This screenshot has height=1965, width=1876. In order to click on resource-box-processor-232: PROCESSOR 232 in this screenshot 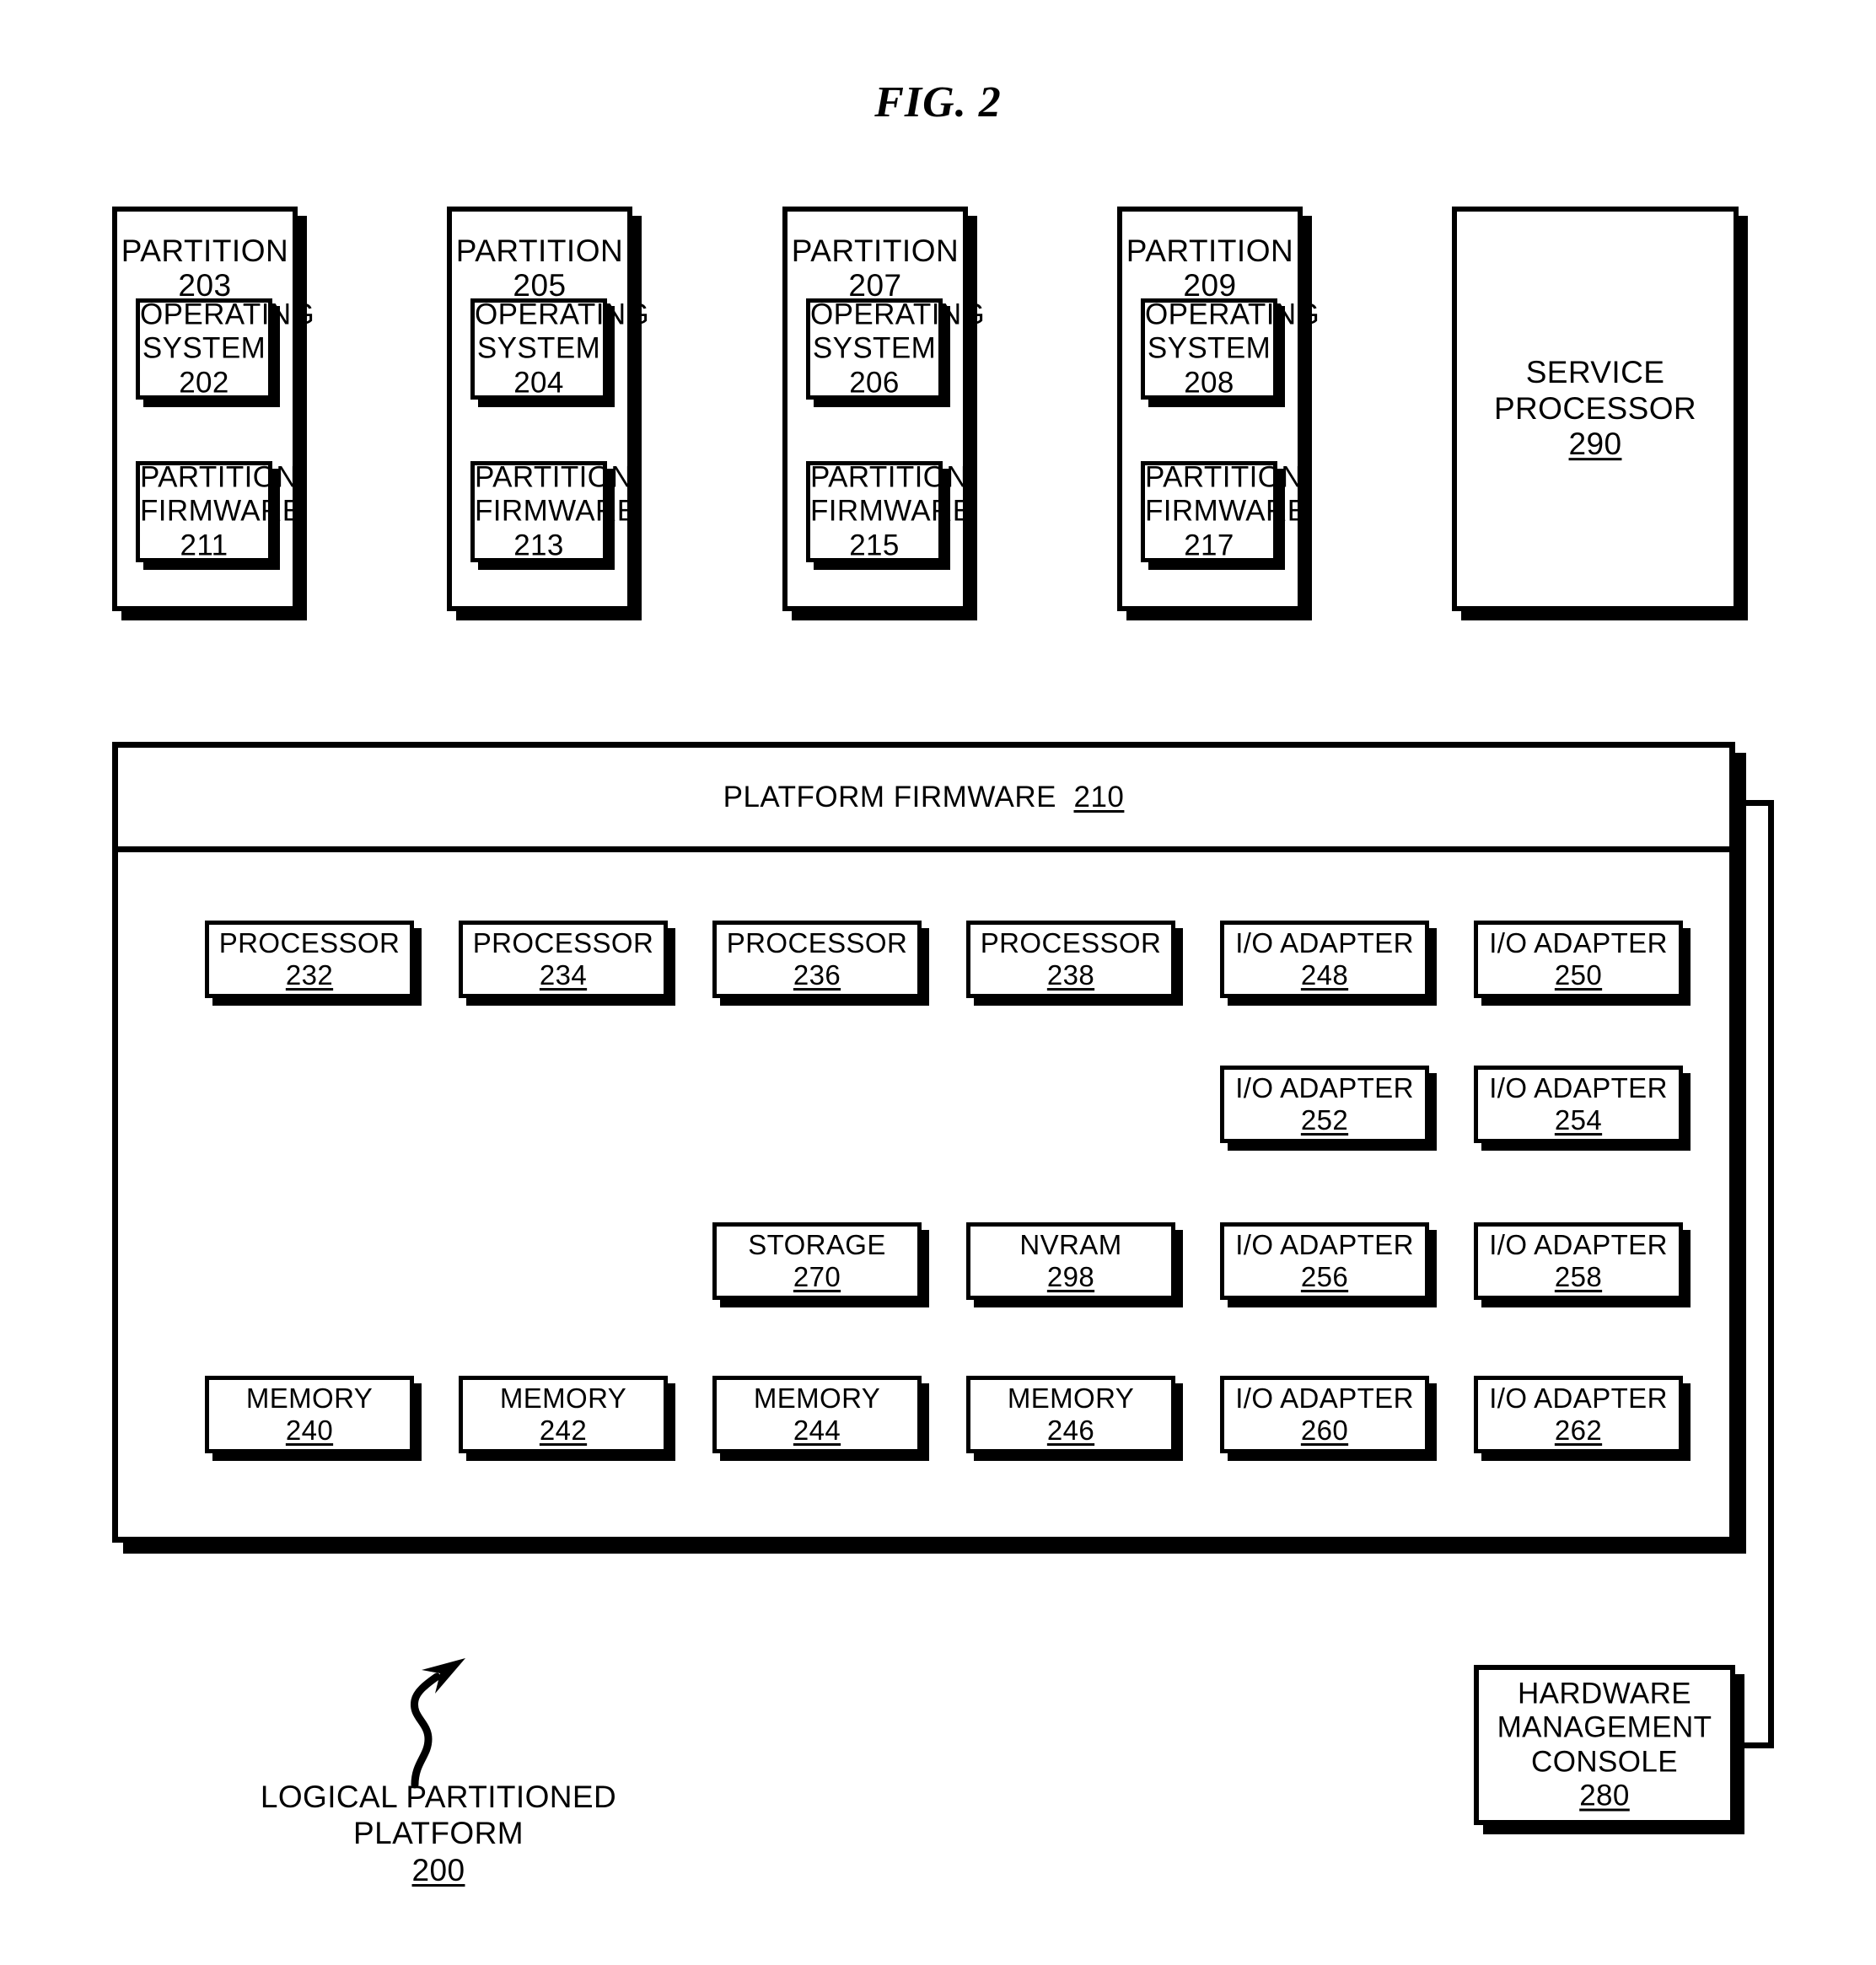, I will do `click(309, 959)`.